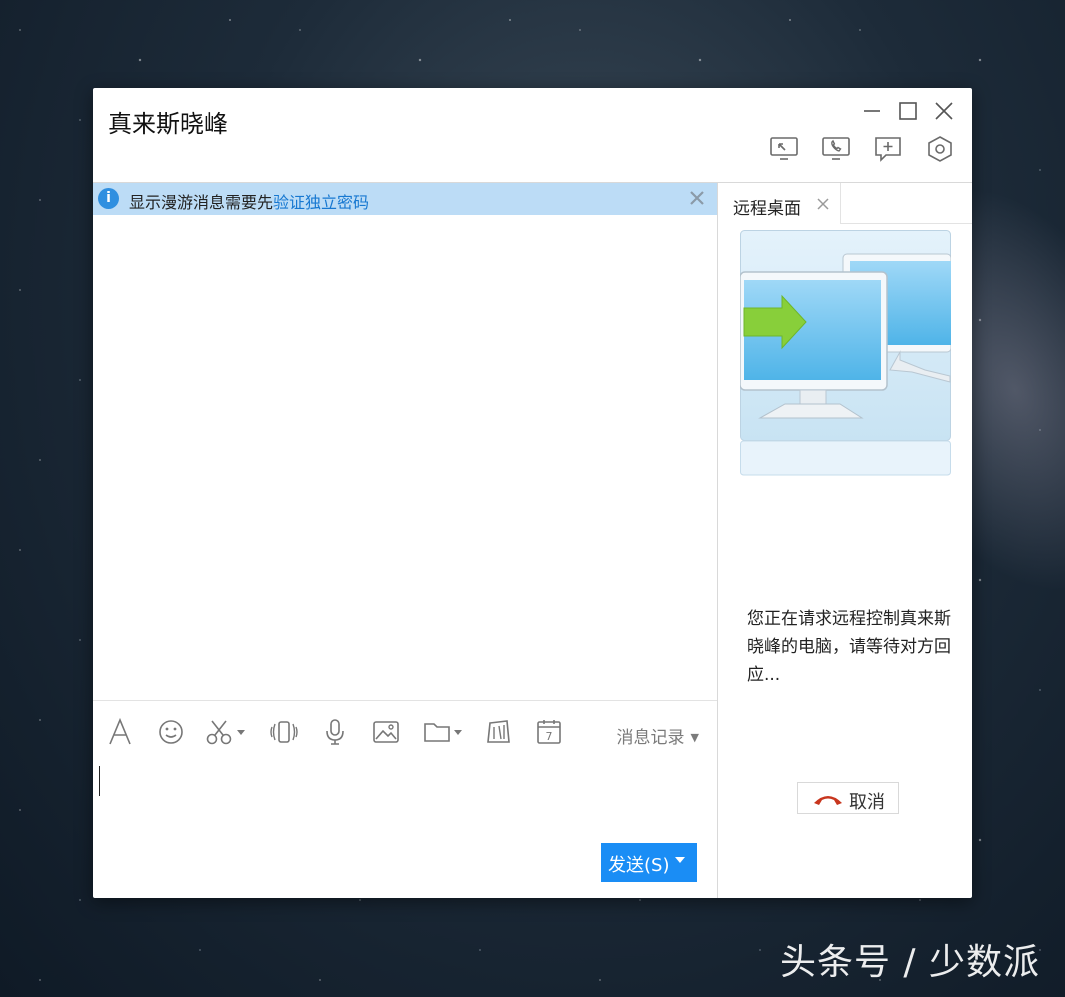 The image size is (1065, 997). What do you see at coordinates (908, 111) in the screenshot?
I see `maximize-button` at bounding box center [908, 111].